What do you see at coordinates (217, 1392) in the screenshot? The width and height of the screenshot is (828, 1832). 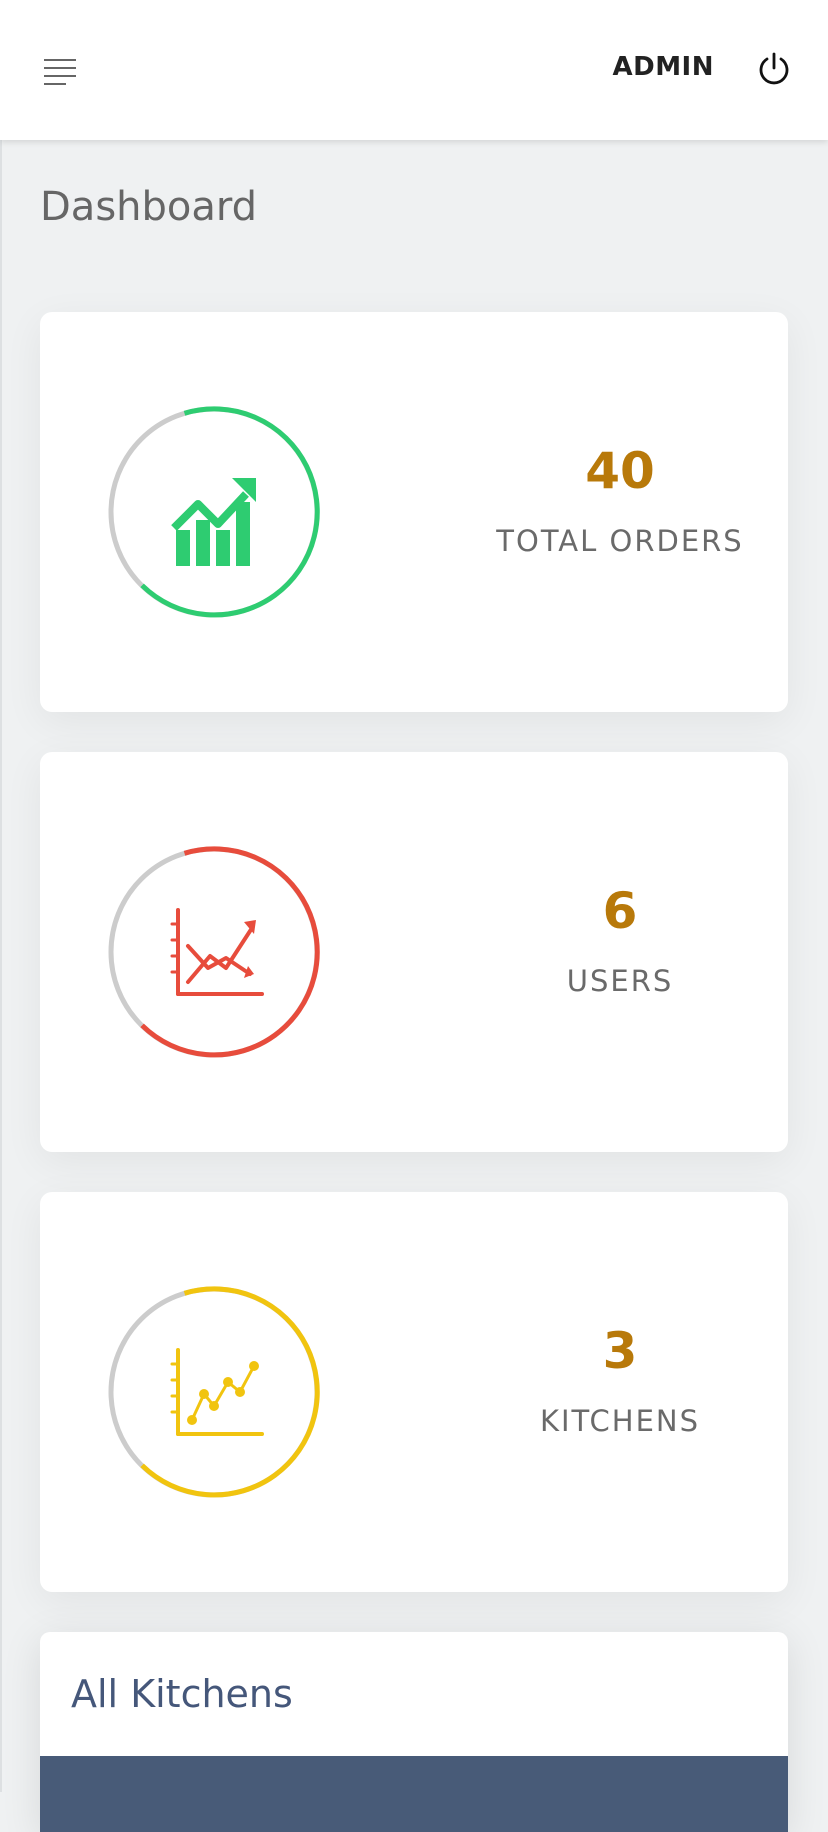 I see `scatter-line-chart-icon` at bounding box center [217, 1392].